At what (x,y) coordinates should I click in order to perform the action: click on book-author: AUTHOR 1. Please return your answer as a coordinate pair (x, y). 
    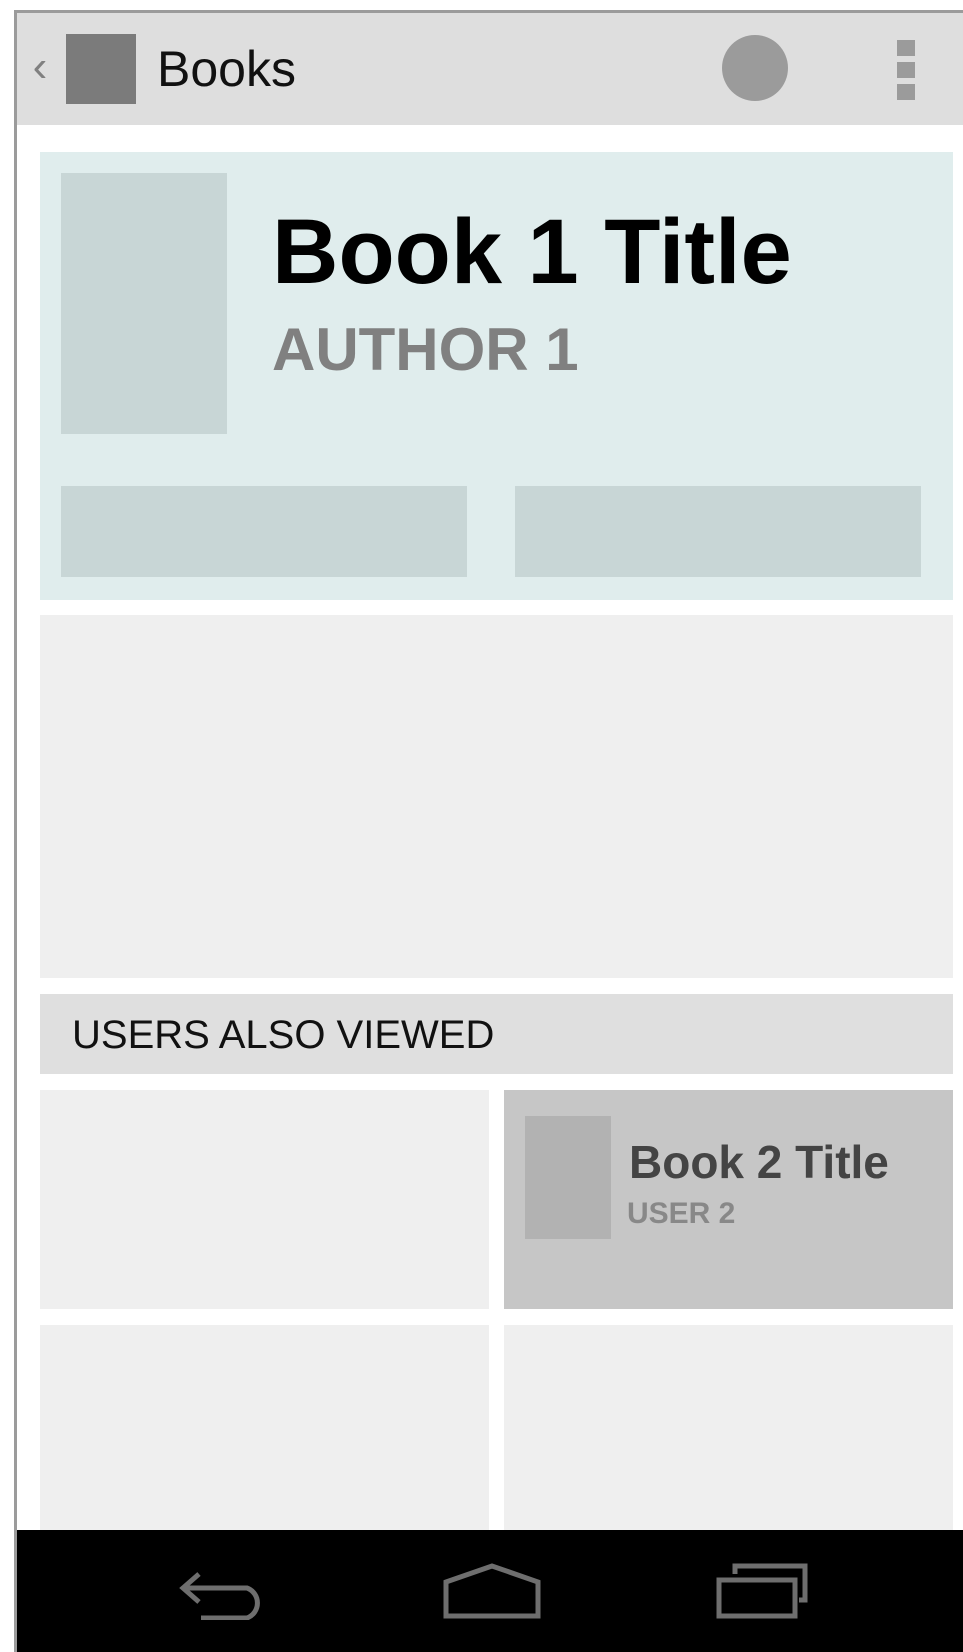
    Looking at the image, I should click on (425, 349).